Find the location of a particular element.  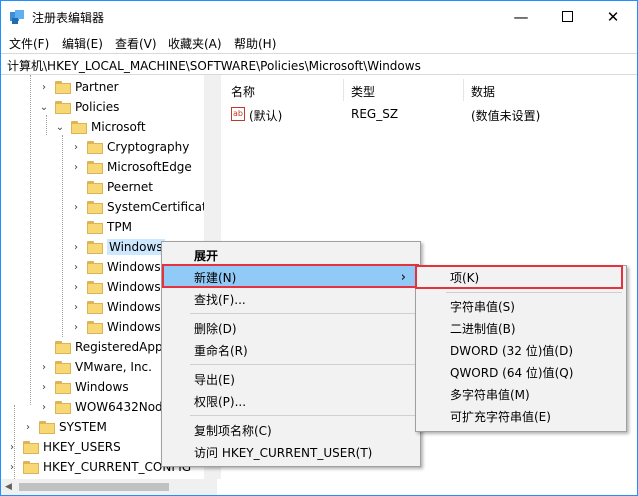

tree-node-microsoft: ⌄ Microsoft is located at coordinates (99, 127).